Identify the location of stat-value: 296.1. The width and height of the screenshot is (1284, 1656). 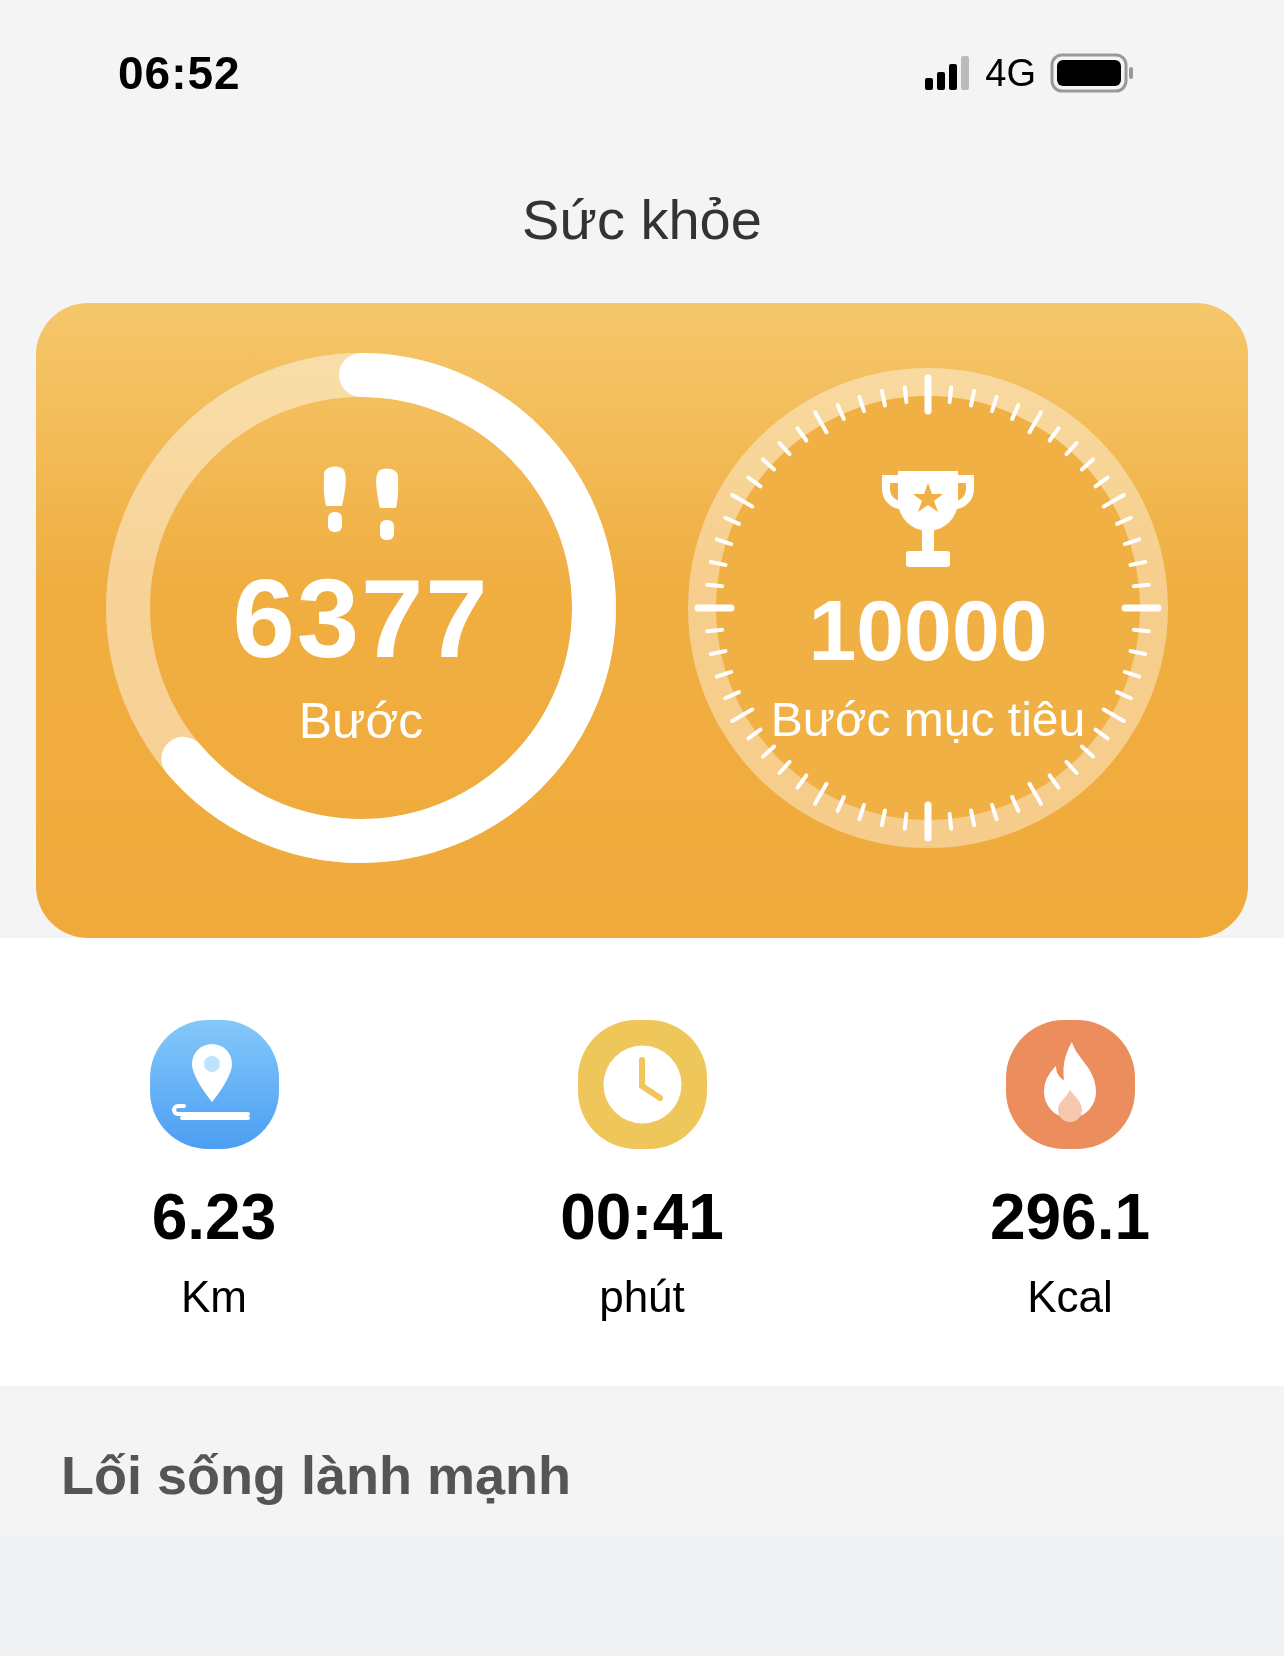
(1070, 1217).